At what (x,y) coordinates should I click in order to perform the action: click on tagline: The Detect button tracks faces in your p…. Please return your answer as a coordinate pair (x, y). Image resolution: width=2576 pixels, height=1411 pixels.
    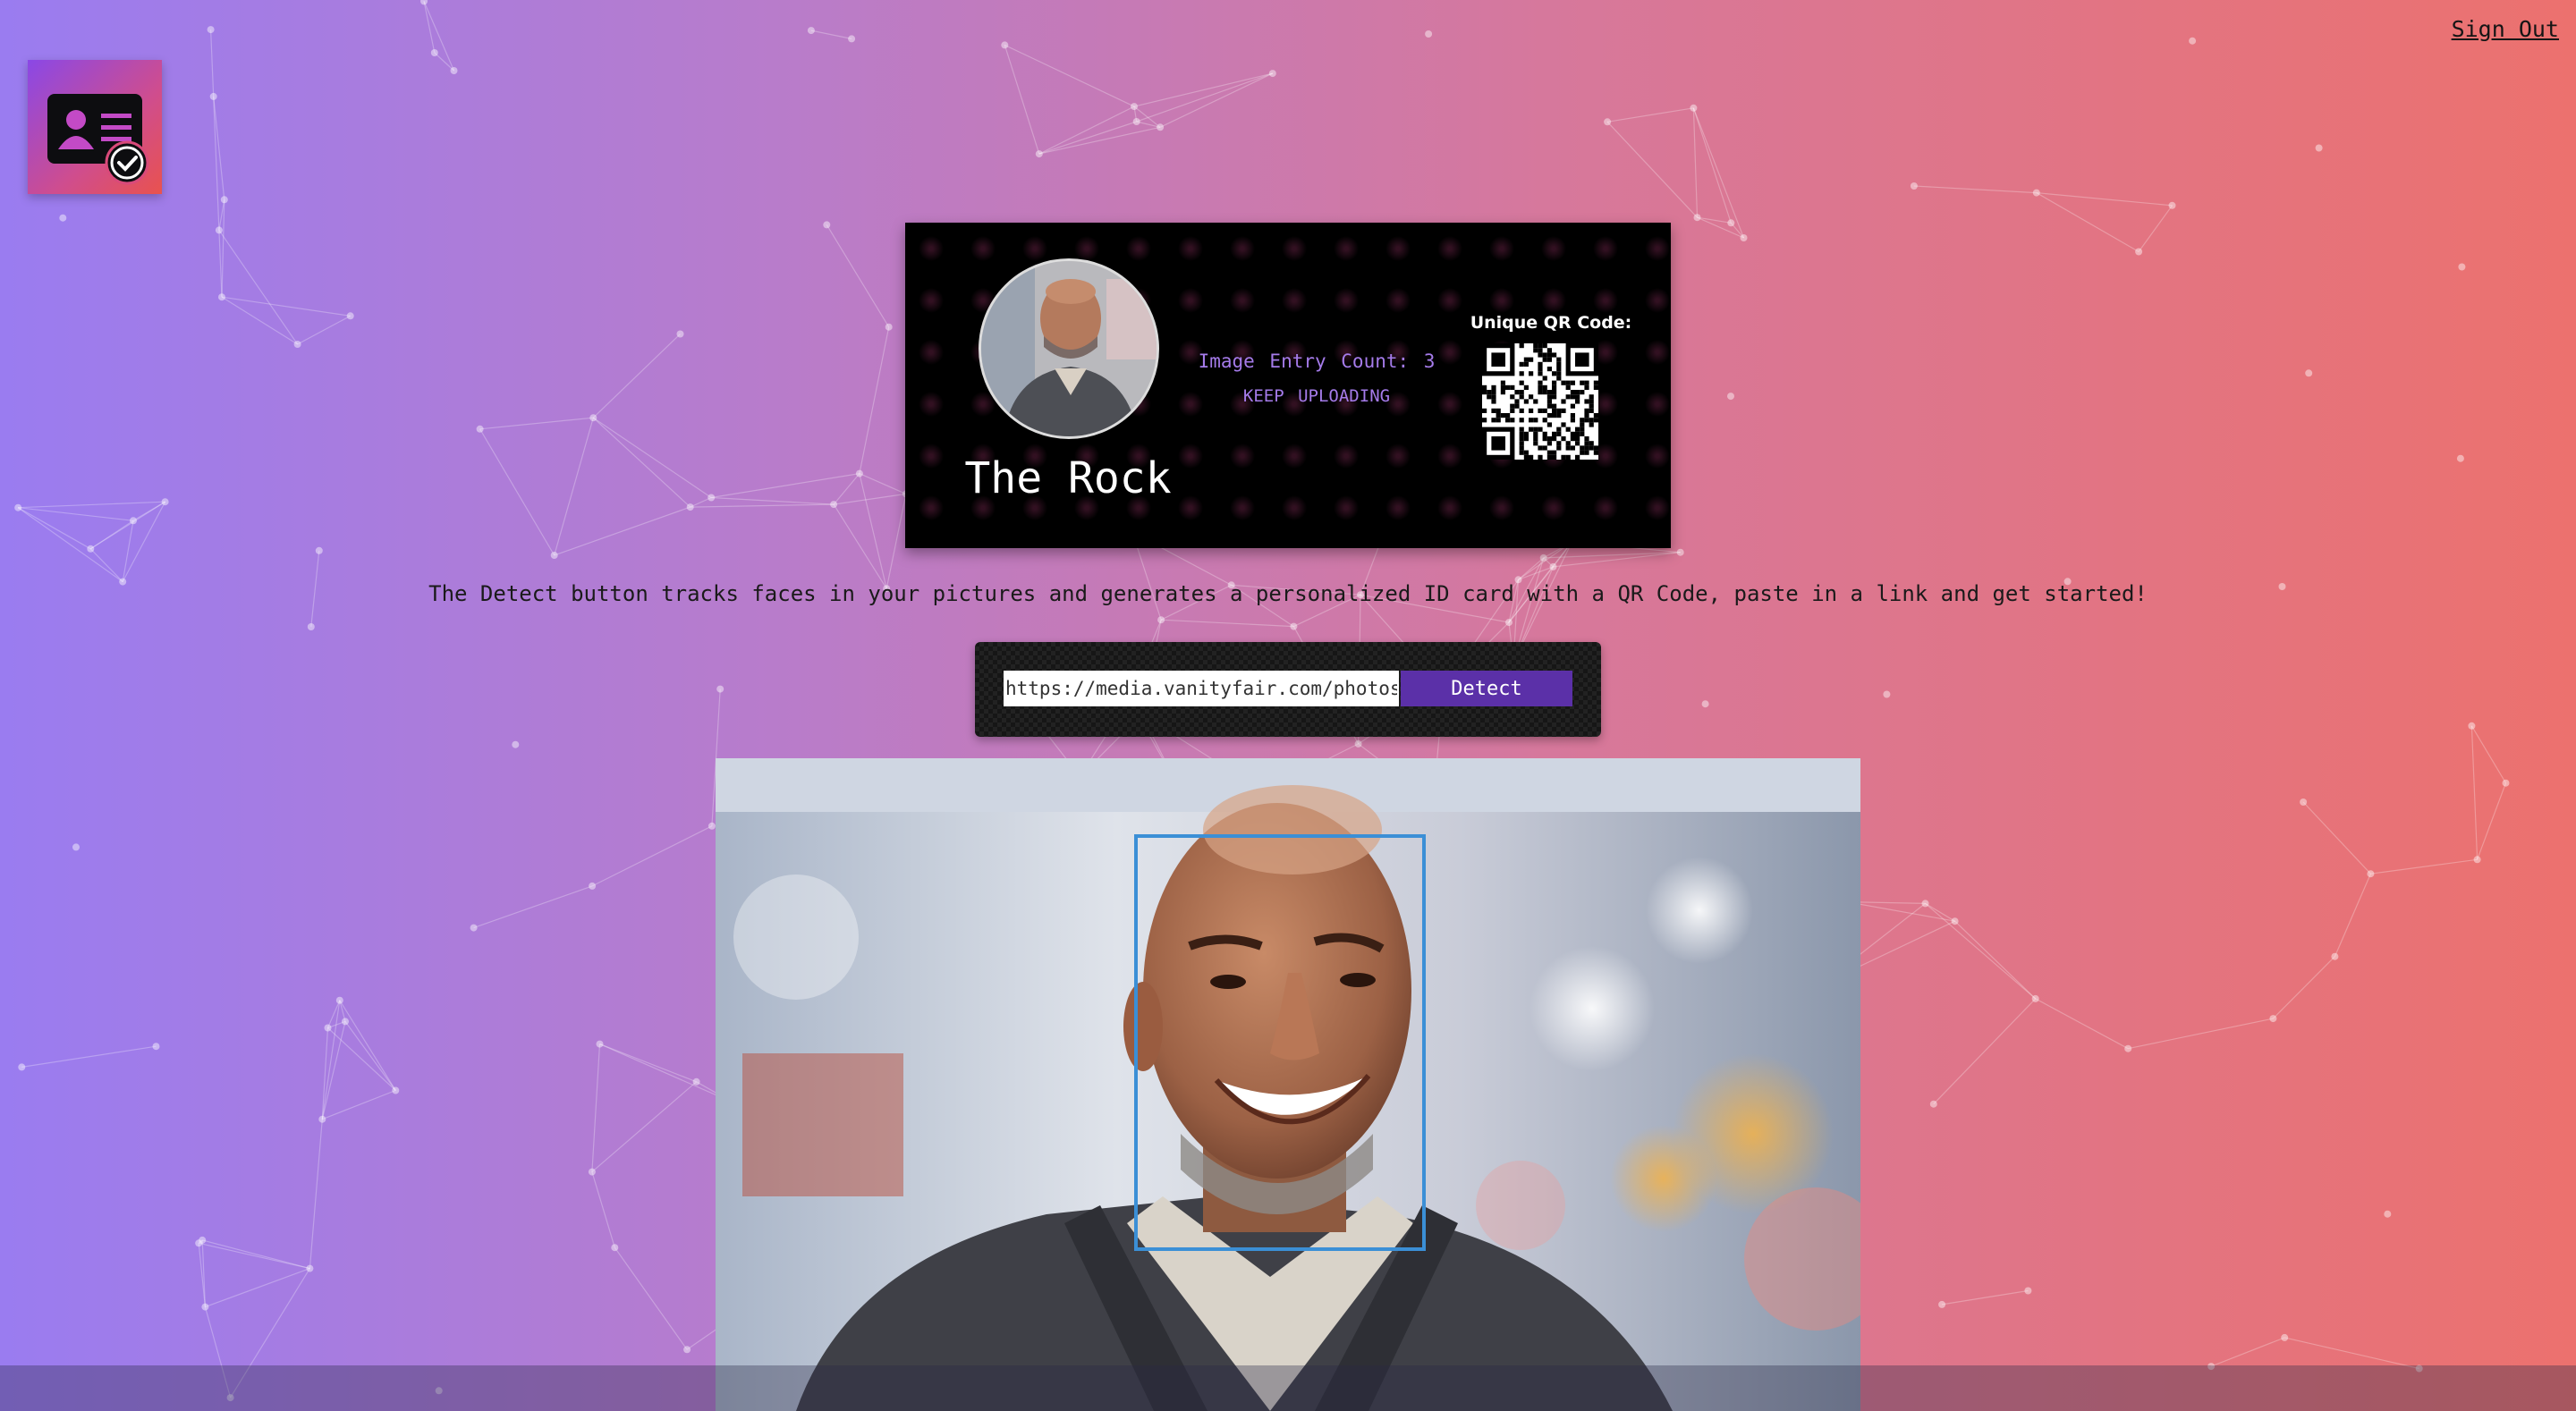
    Looking at the image, I should click on (1288, 594).